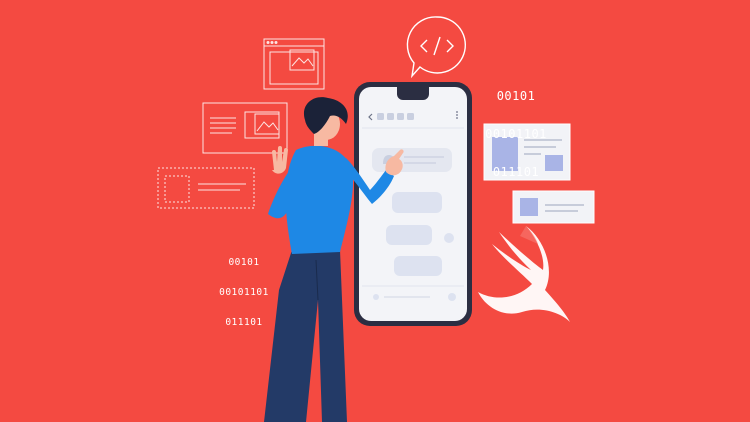  Describe the element at coordinates (436, 47) in the screenshot. I see `code-bubble-icon` at that location.